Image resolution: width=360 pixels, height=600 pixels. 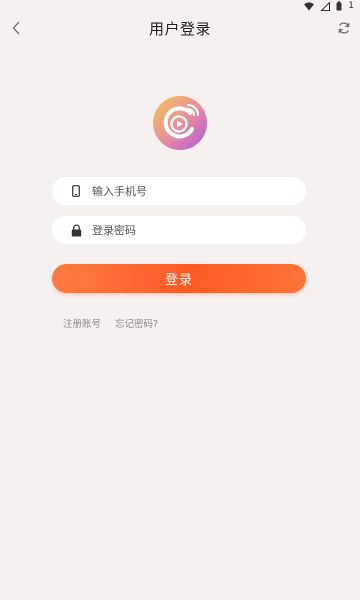 I want to click on page-title: 用户登录, so click(x=179, y=28).